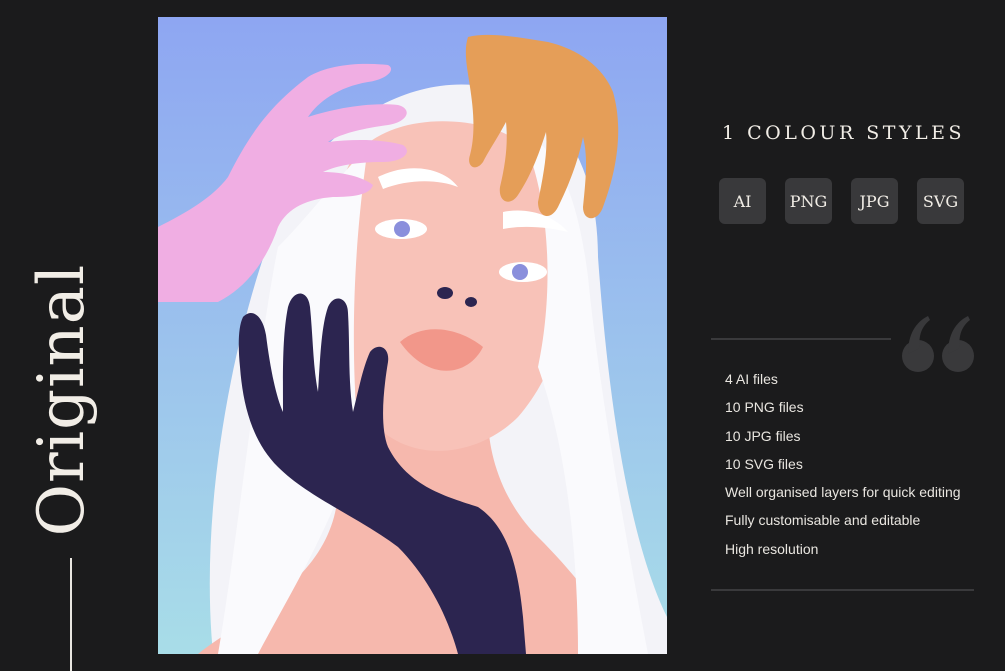  Describe the element at coordinates (843, 492) in the screenshot. I see `feature-item: Well organised layers for quick editing` at that location.